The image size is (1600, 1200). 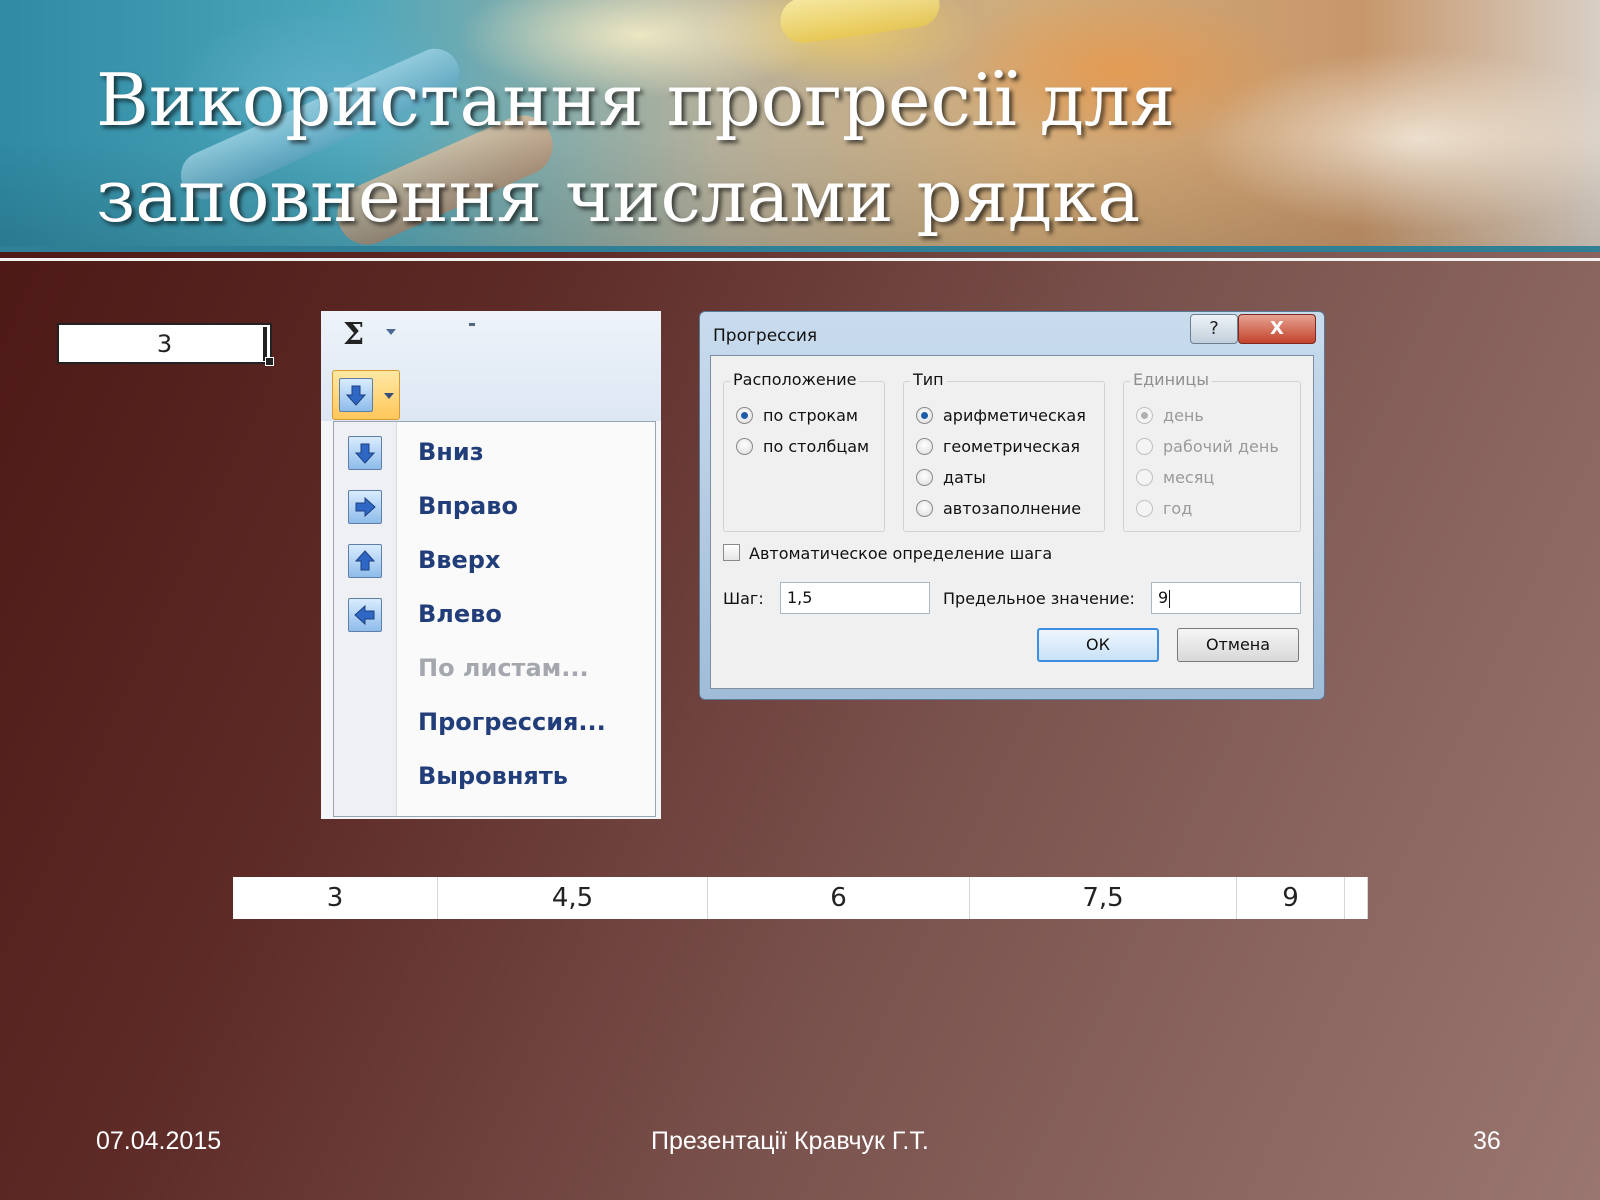 I want to click on result-cell: 4,5, so click(x=573, y=898).